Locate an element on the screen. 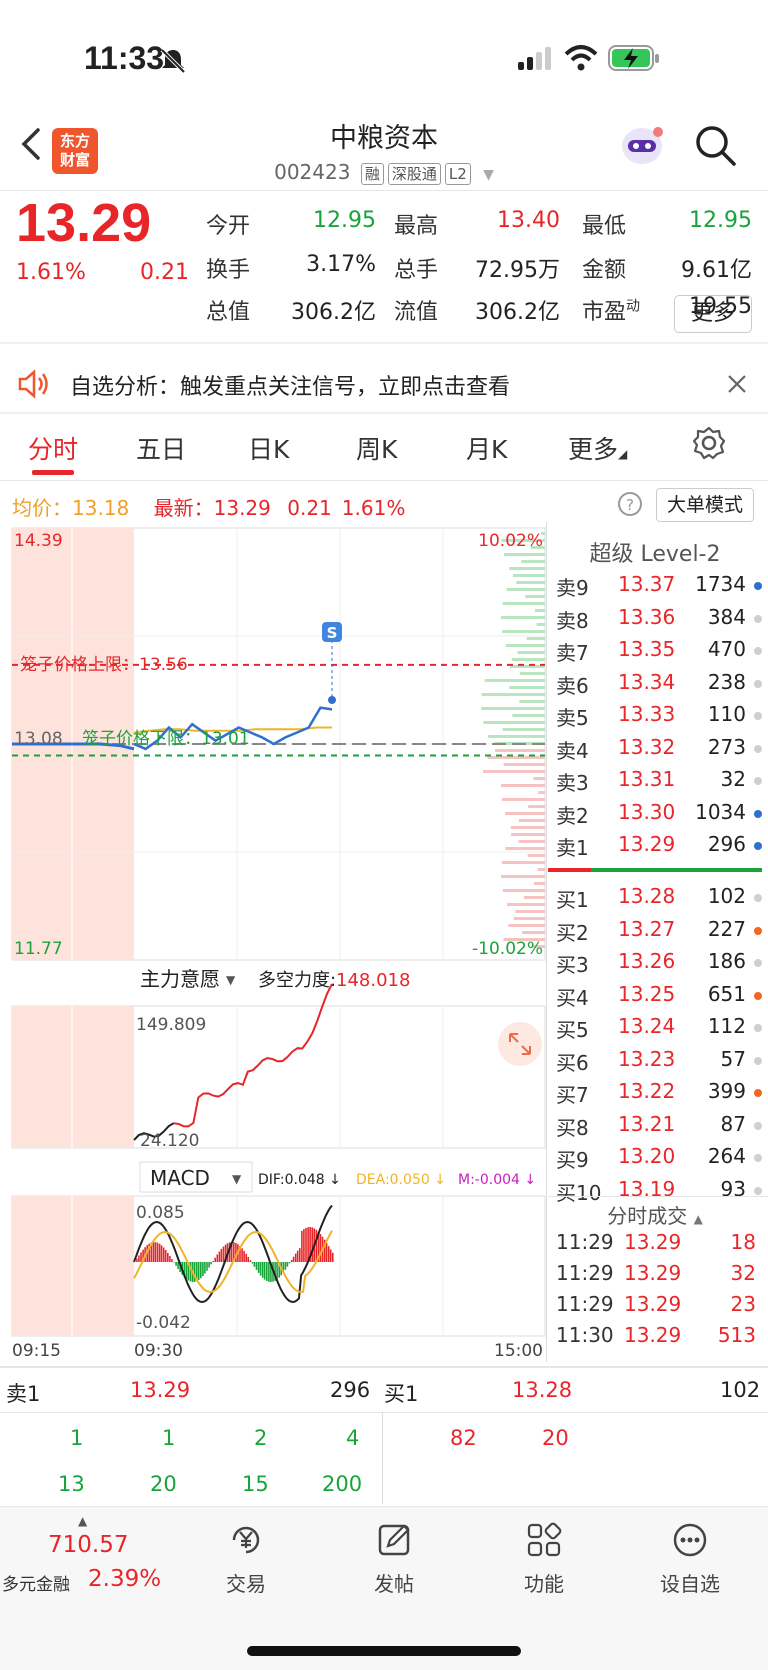  nav-functions: 功能 is located at coordinates (544, 1558).